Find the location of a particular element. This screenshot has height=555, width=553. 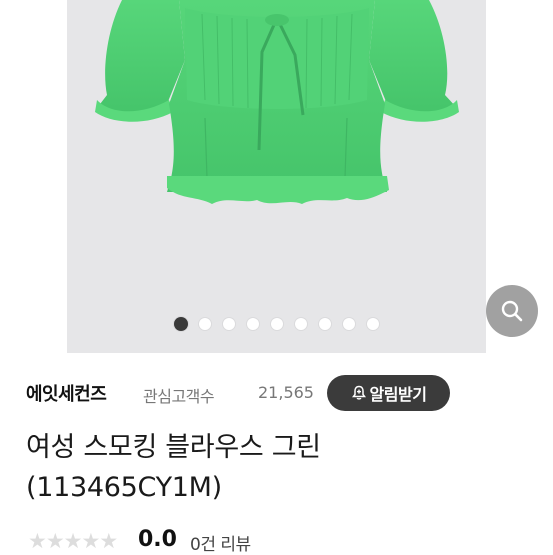

rating-stars: ★★★★★ is located at coordinates (73, 541).